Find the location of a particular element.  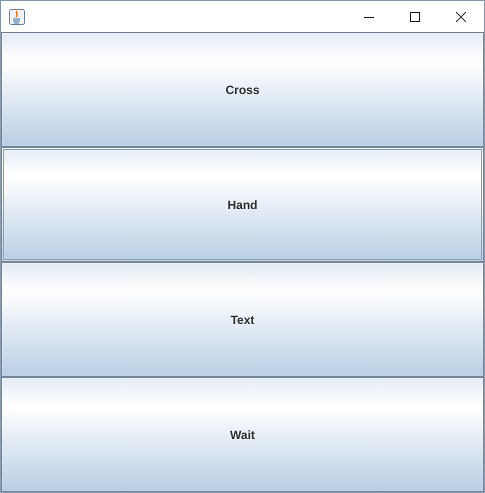

close-icon is located at coordinates (461, 17).